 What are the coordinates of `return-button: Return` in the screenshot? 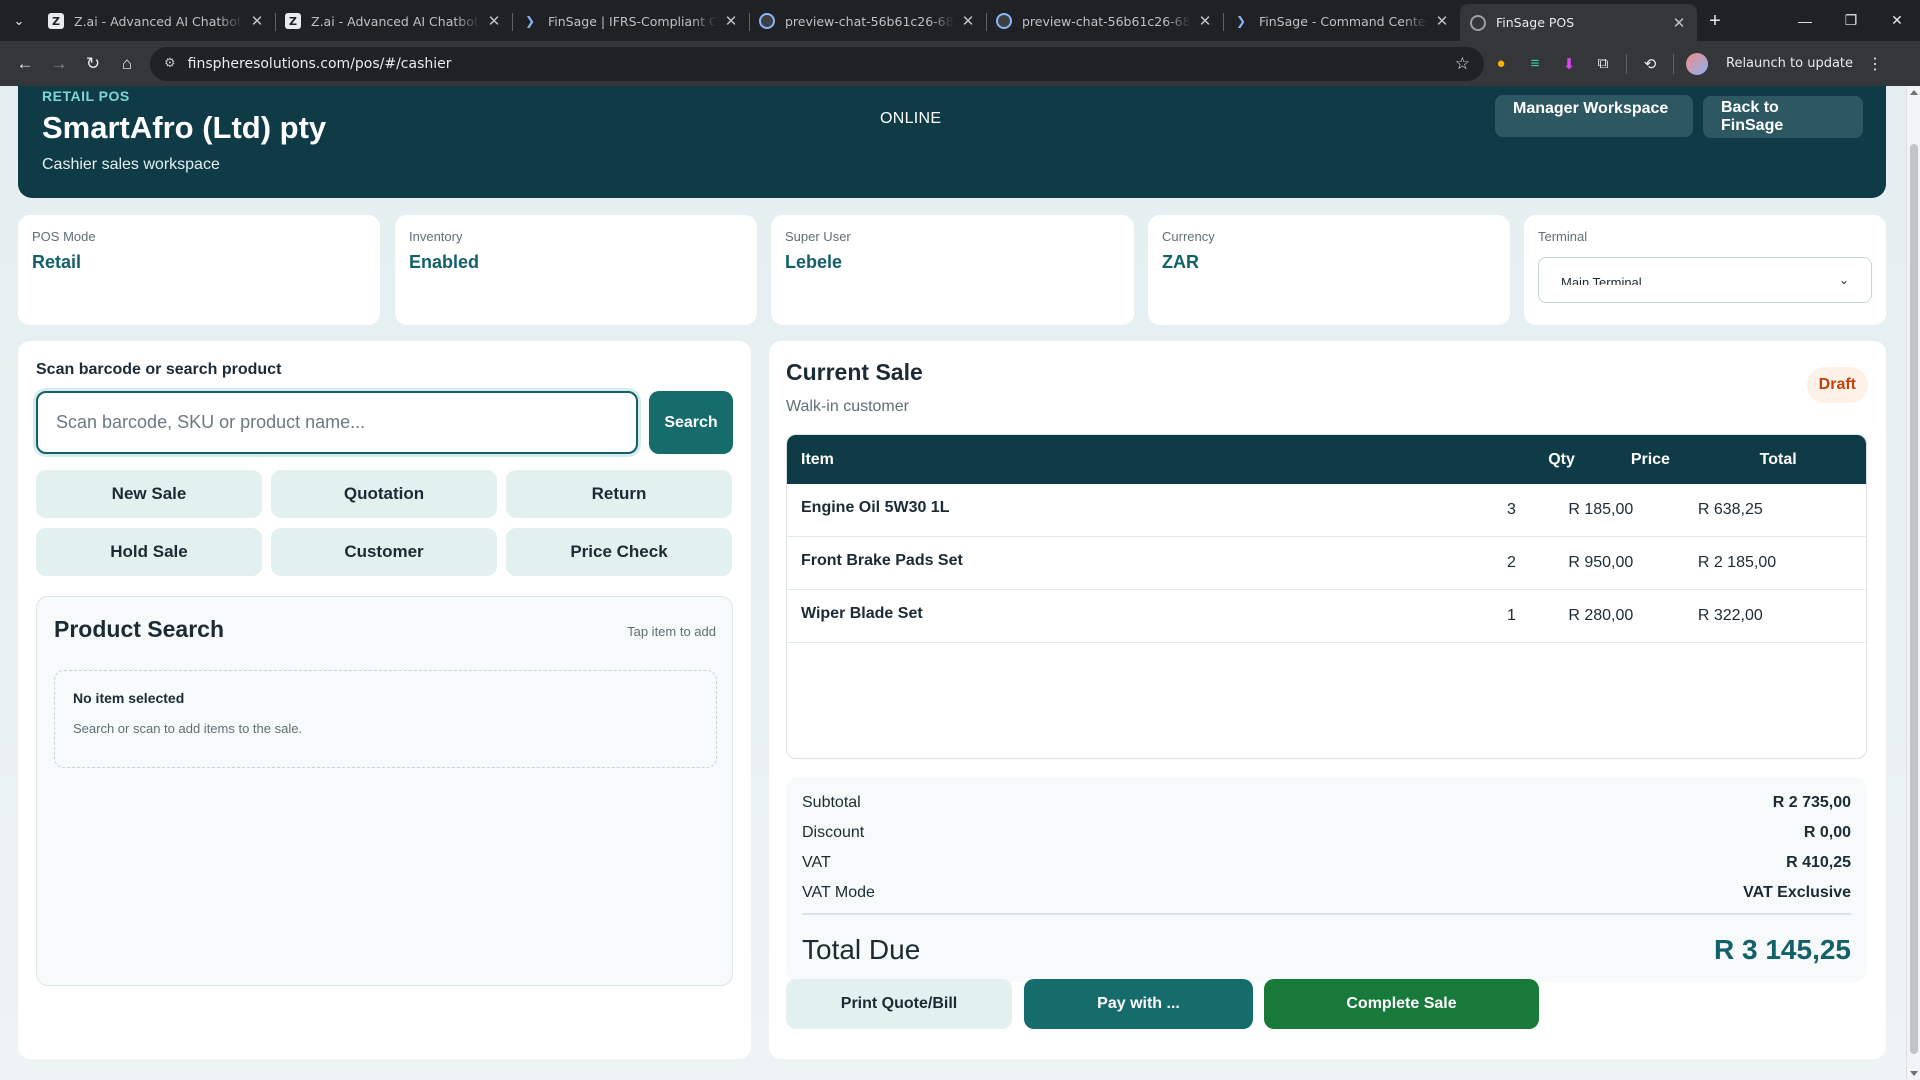 It's located at (619, 494).